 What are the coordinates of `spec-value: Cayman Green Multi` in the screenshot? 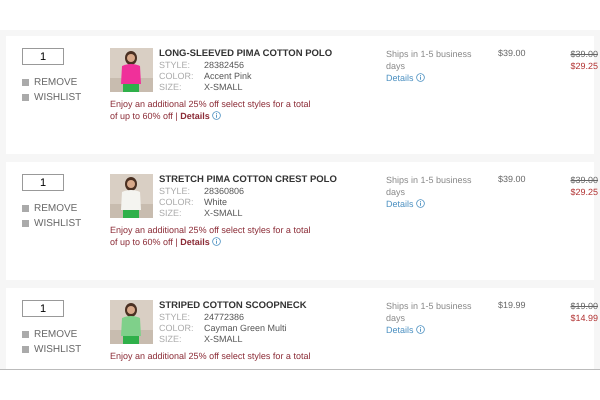 It's located at (246, 328).